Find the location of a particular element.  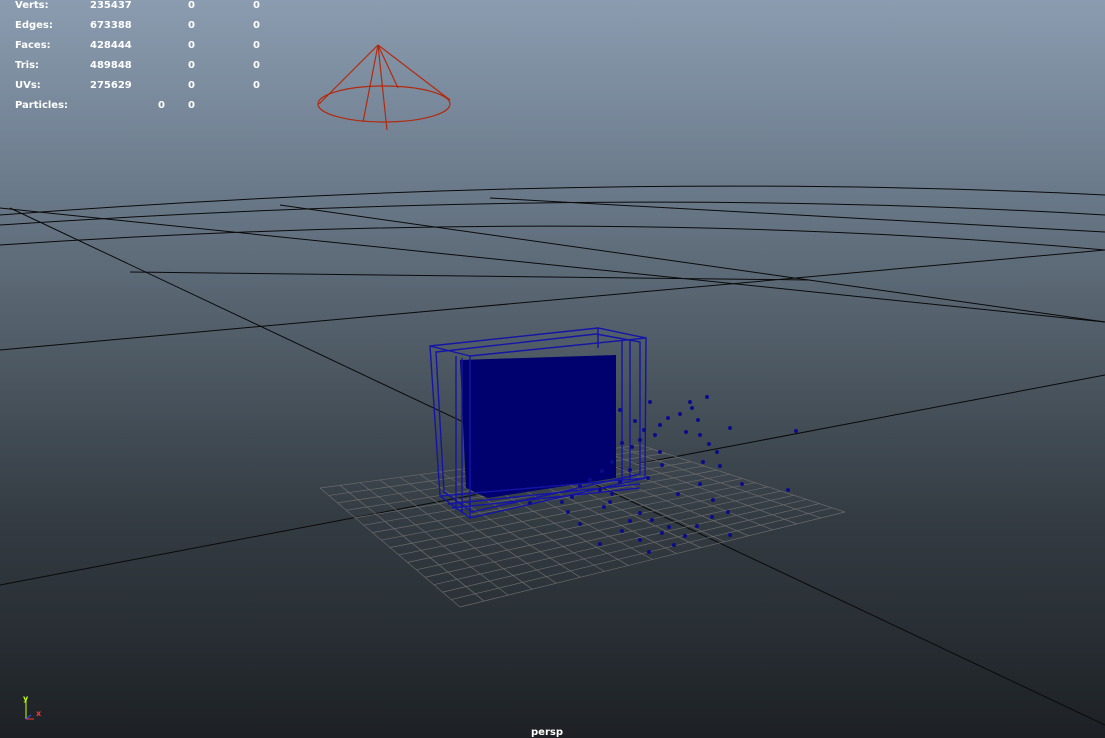

hud-uvs-value-1: 275629 is located at coordinates (111, 85).